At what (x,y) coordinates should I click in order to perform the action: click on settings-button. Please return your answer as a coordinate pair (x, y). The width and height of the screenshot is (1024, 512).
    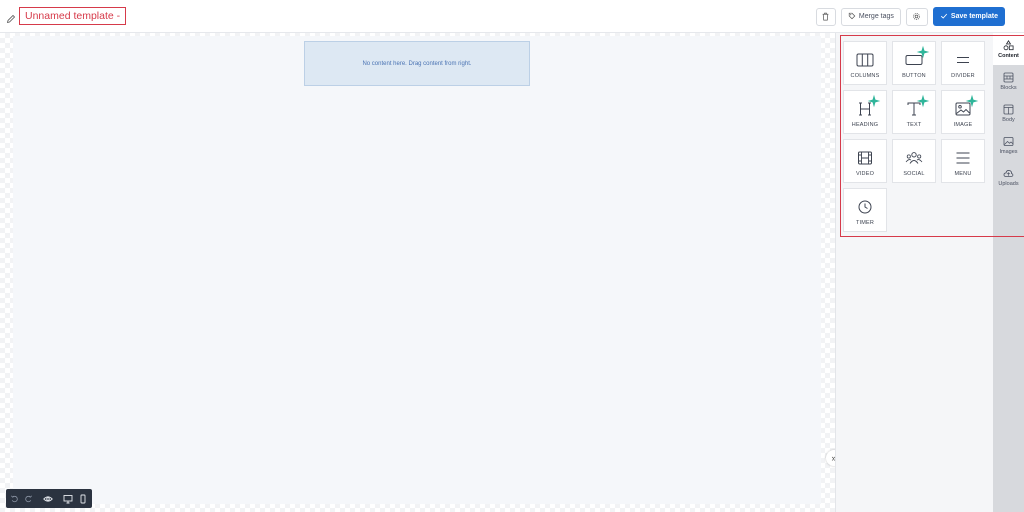
    Looking at the image, I should click on (916, 16).